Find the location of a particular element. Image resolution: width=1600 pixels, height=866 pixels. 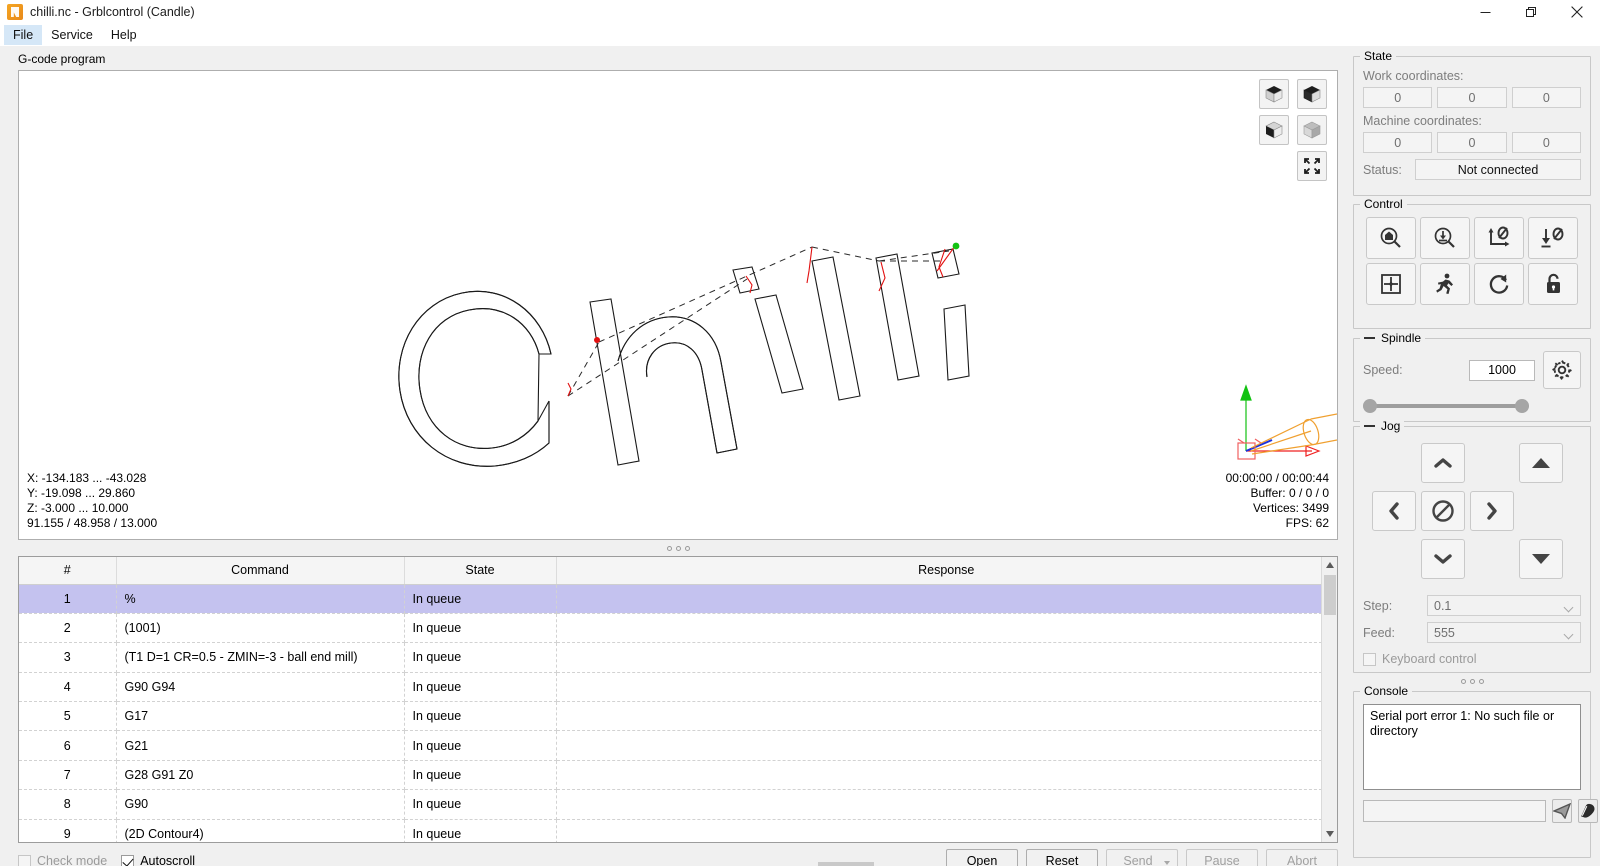

jog-y-plus-button is located at coordinates (1443, 463).